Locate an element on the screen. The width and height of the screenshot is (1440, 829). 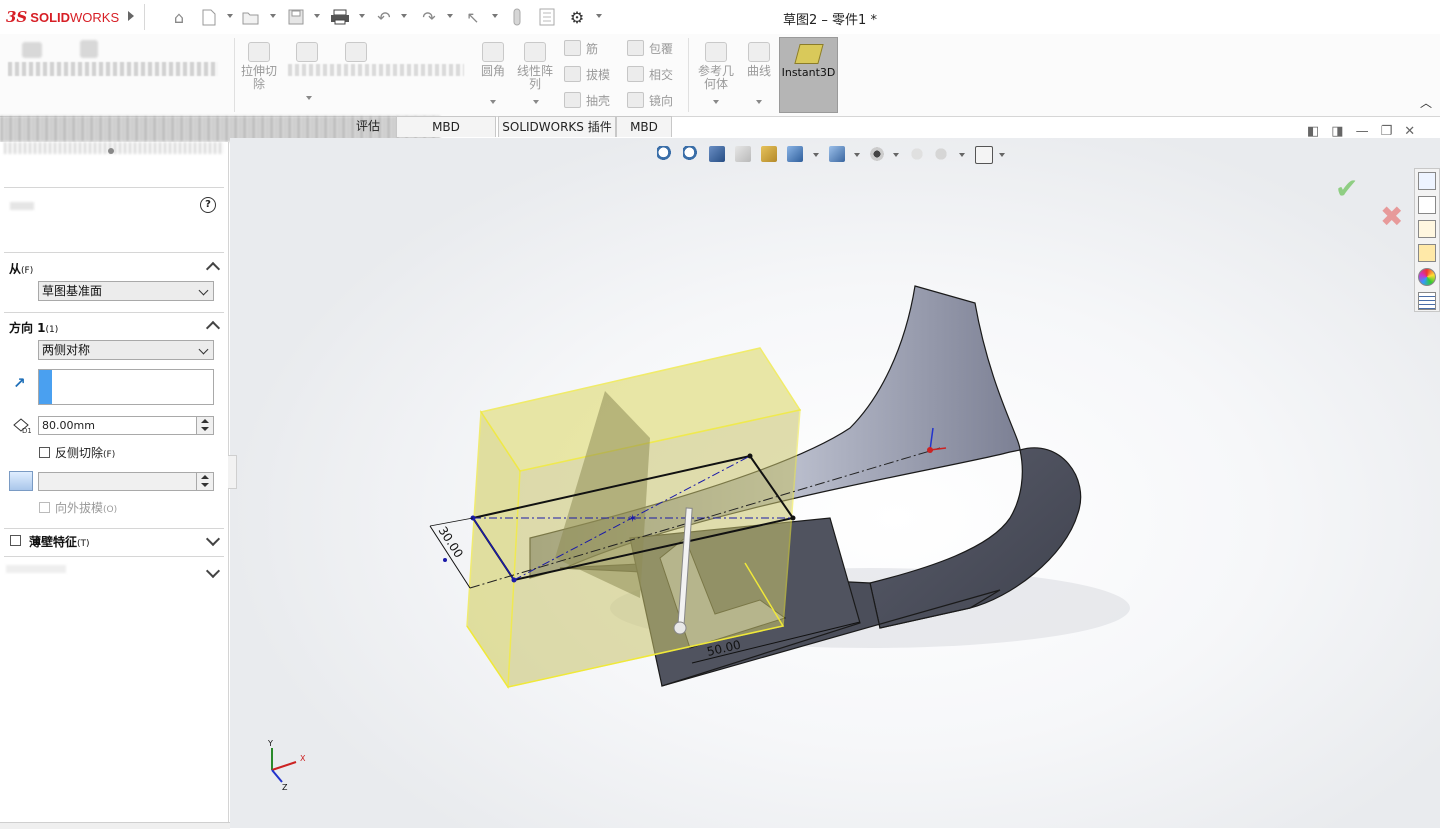
help-icon: ? is located at coordinates (208, 205).